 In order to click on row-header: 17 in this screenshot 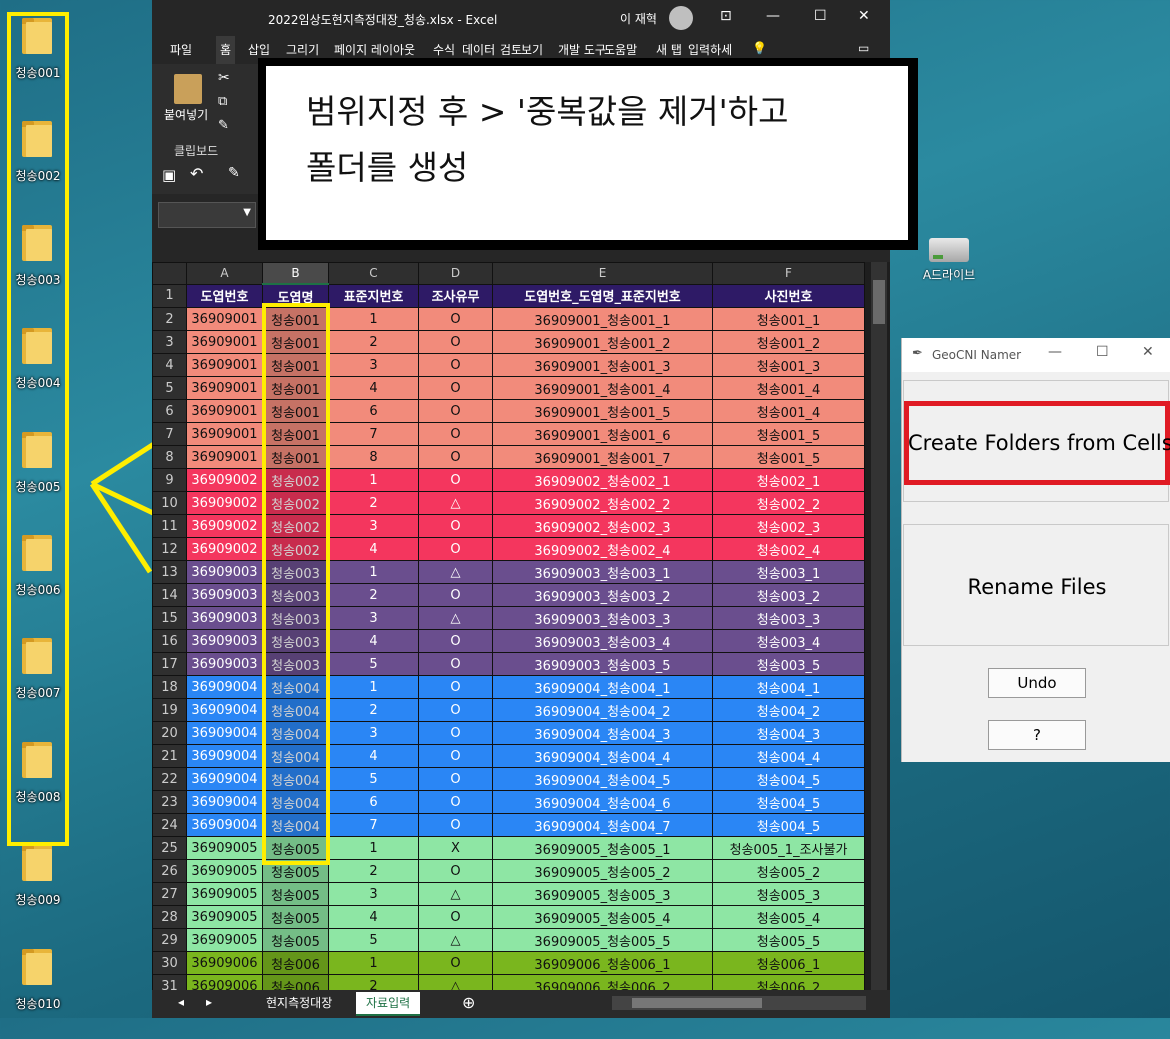, I will do `click(169, 664)`.